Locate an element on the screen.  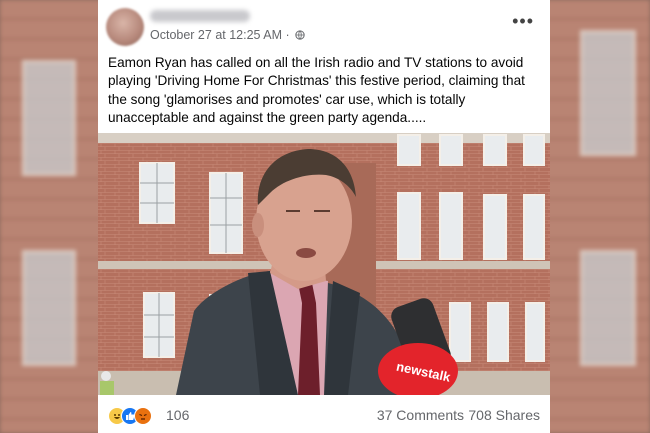
timestamp-text: October 27 at 12:25 AM · is located at coordinates (222, 35).